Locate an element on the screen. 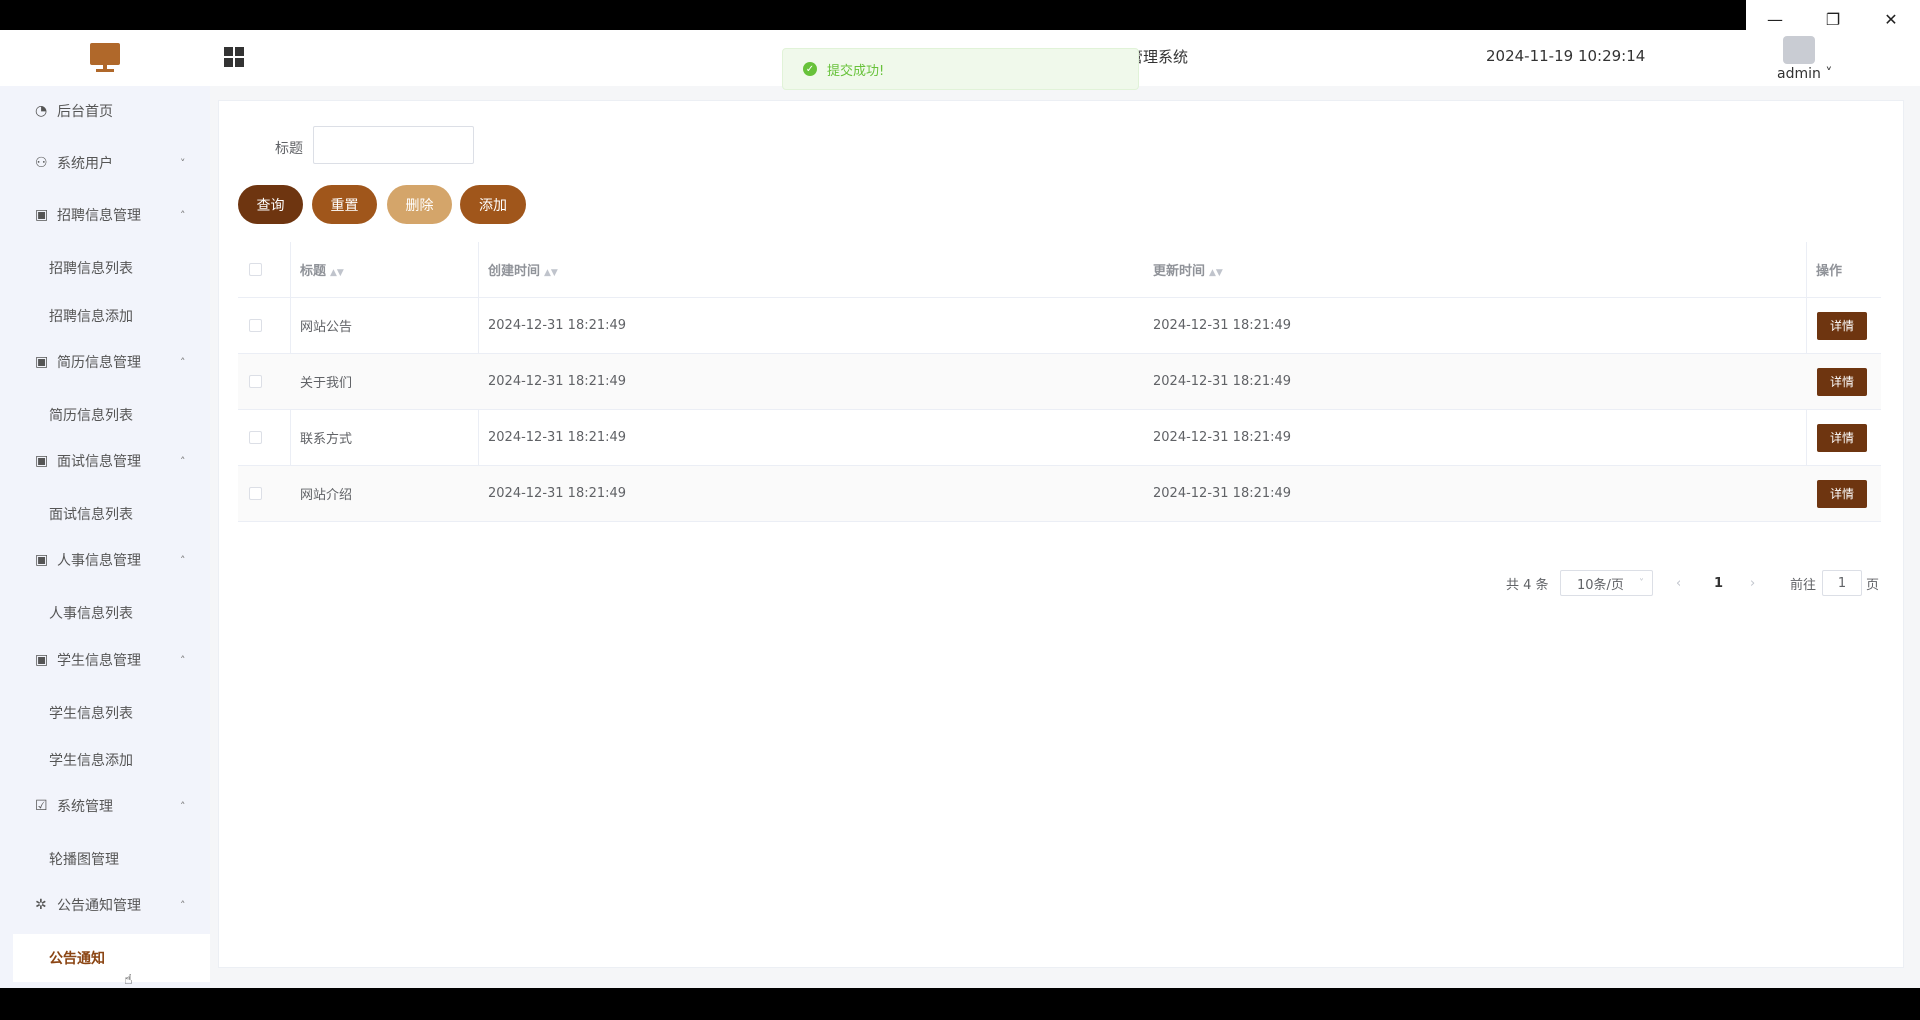  os-titlebar is located at coordinates (960, 15).